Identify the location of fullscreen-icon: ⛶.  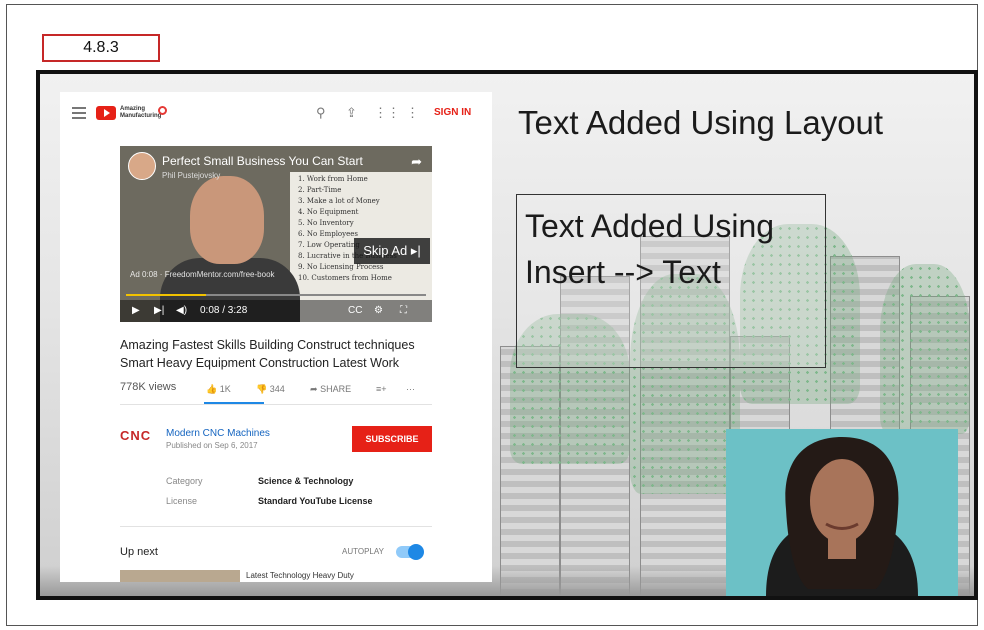
(403, 310).